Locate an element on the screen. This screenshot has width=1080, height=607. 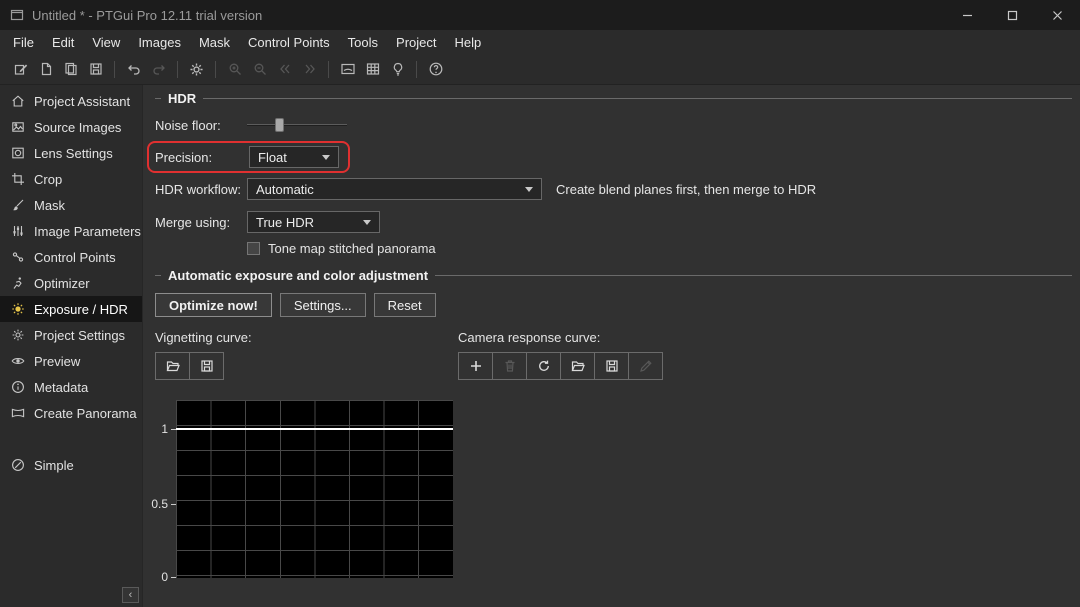
zoom-in-button is located at coordinates (234, 69).